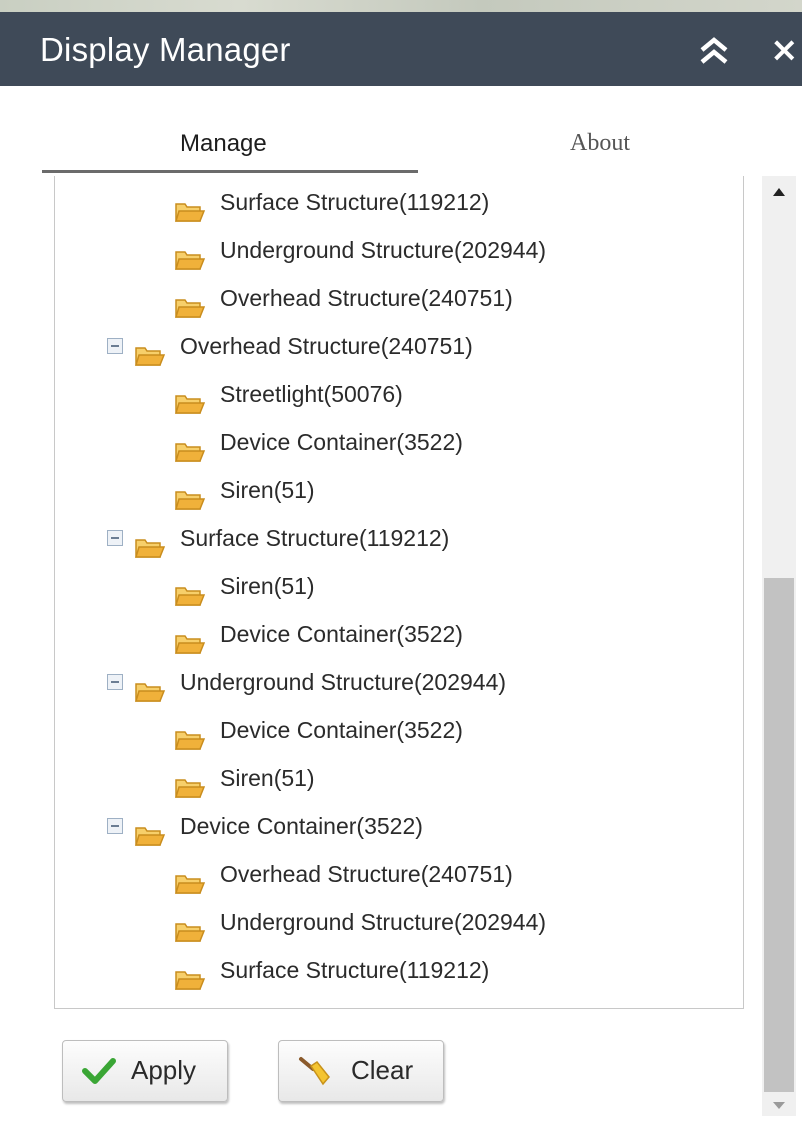 This screenshot has width=802, height=1121. Describe the element at coordinates (343, 682) in the screenshot. I see `tree-group-label: Underground Structure(202944)` at that location.